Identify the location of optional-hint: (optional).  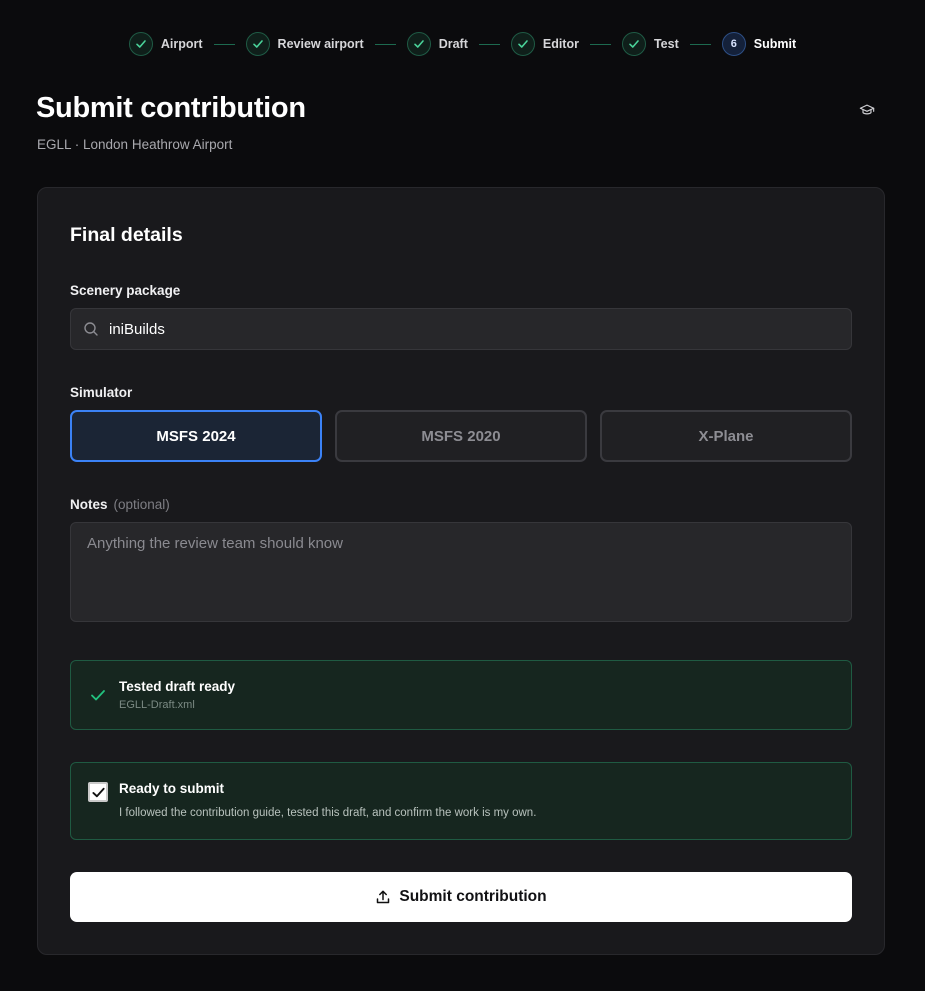
(141, 504).